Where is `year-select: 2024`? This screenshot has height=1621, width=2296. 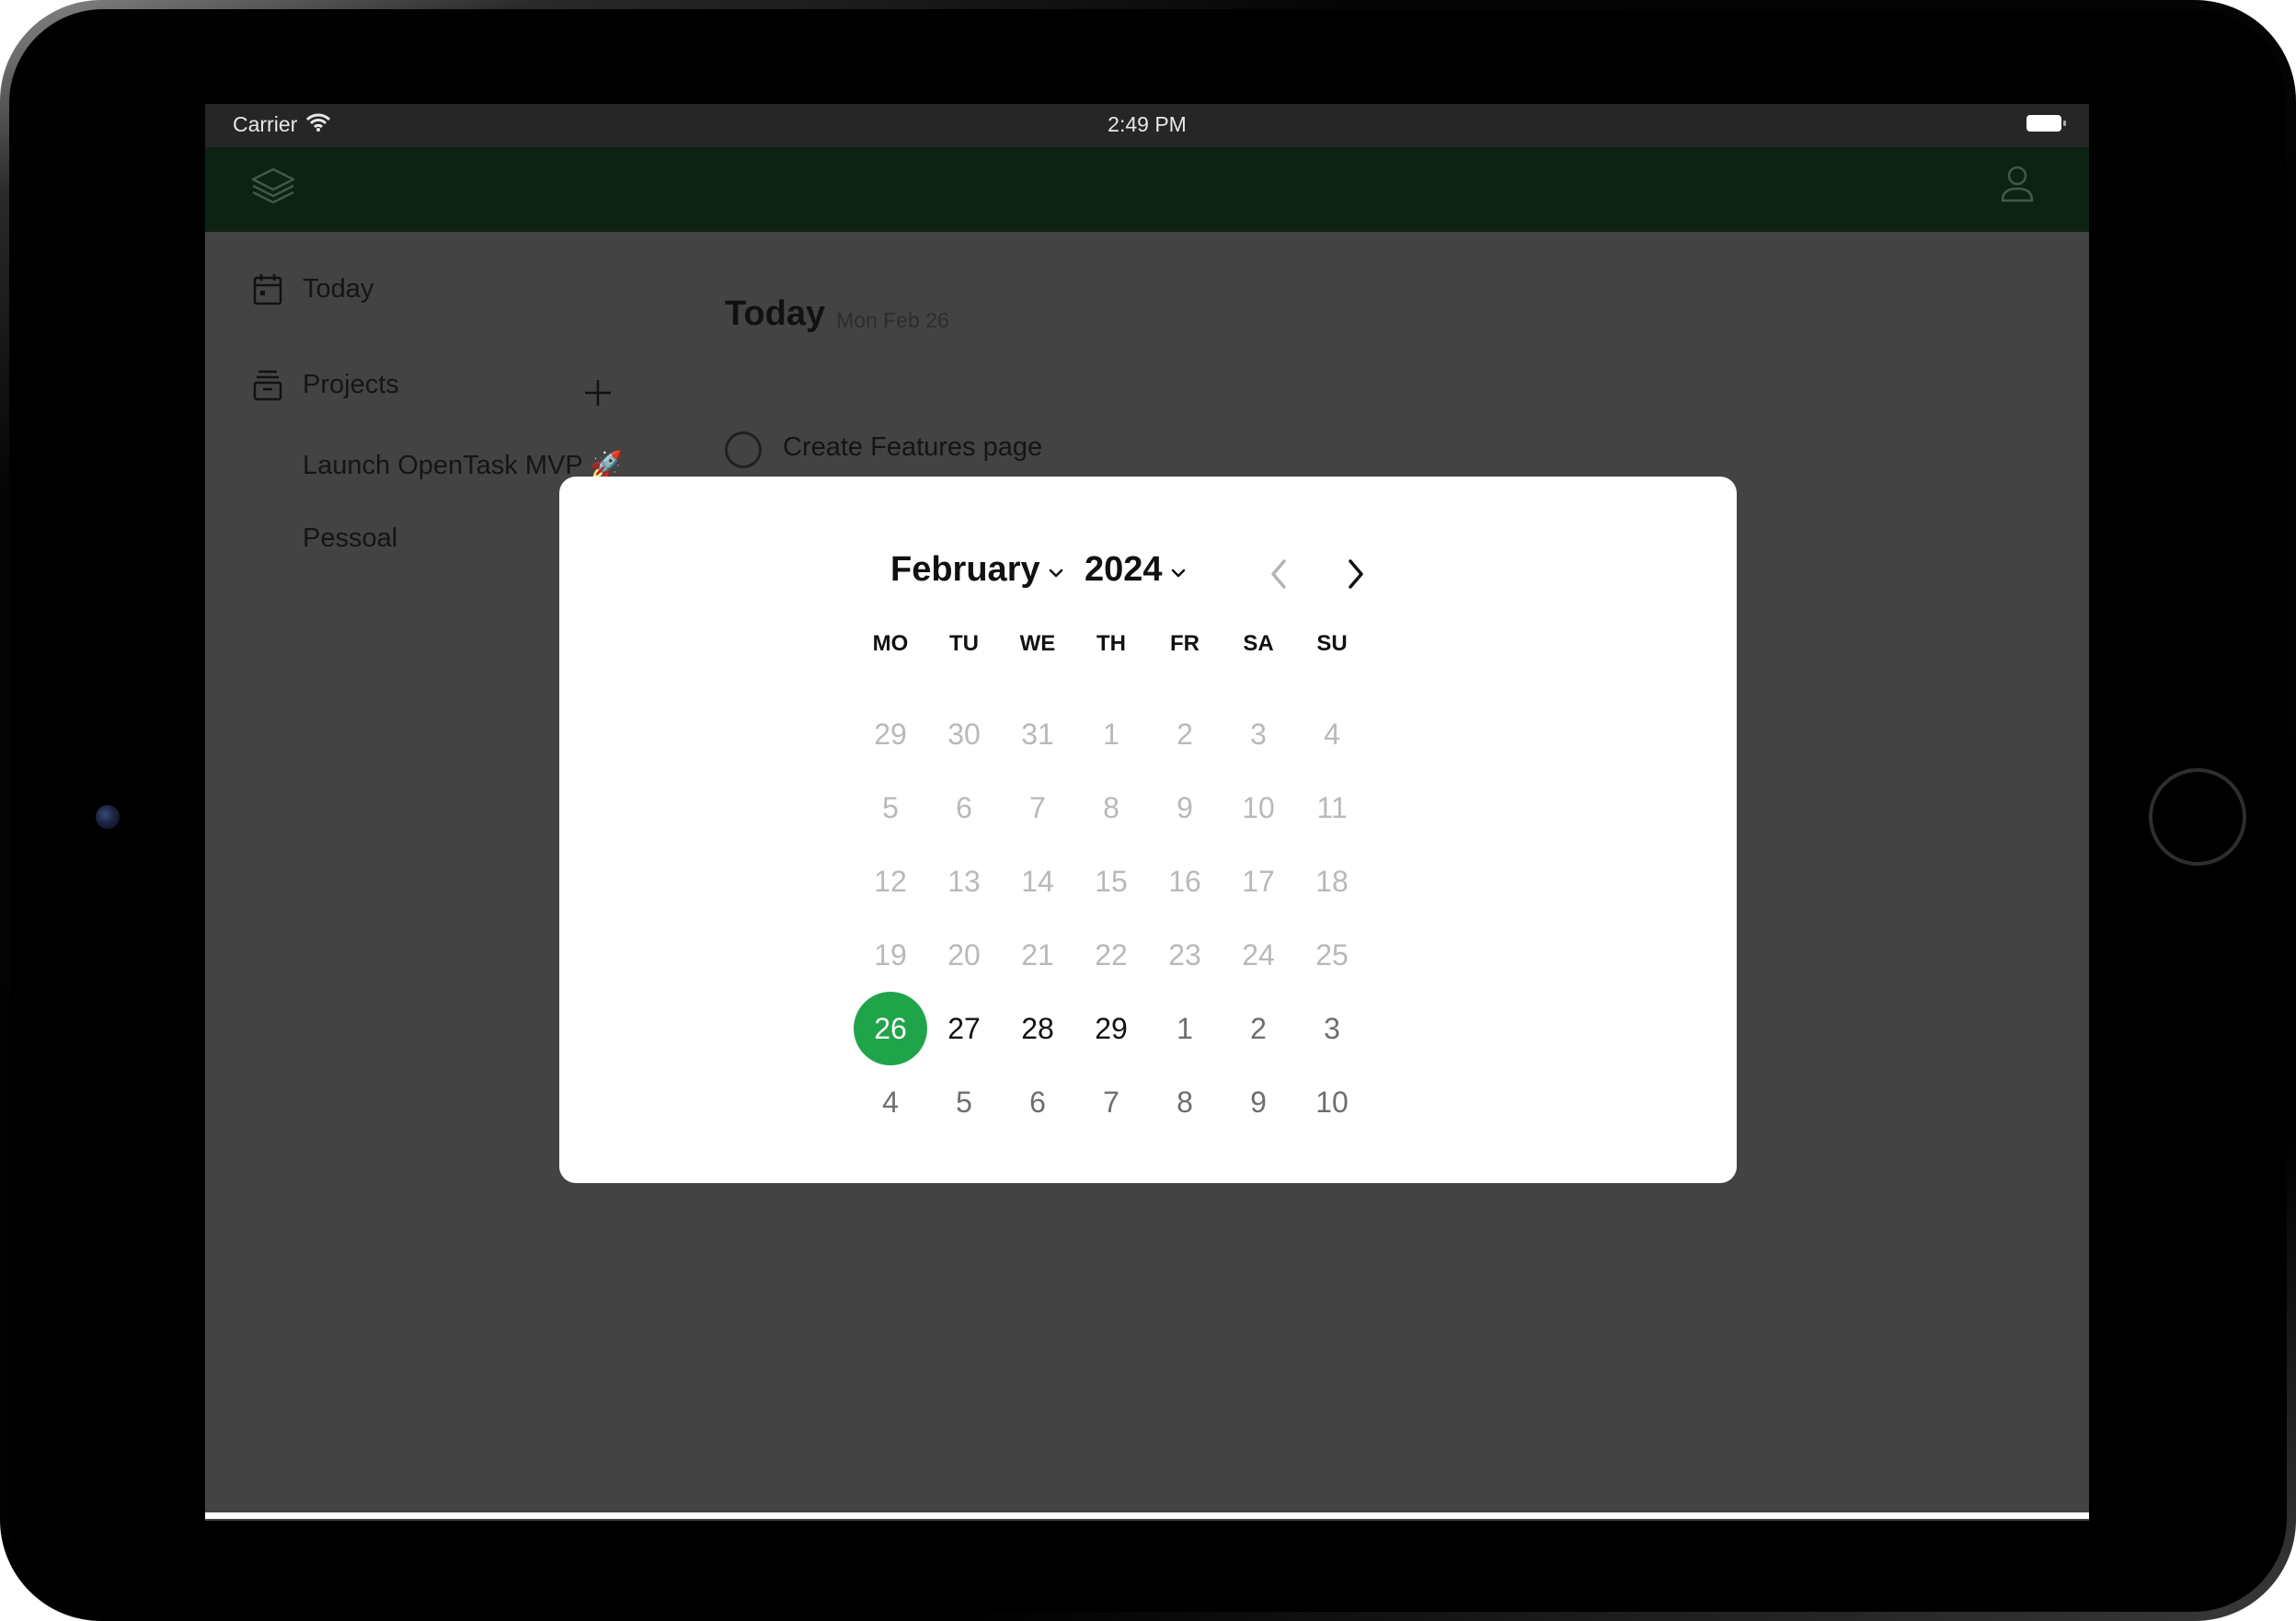
year-select: 2024 is located at coordinates (1136, 570).